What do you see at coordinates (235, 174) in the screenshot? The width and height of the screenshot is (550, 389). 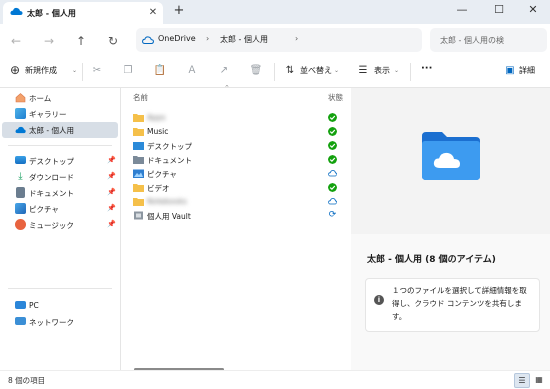 I see `list-item: ピクチャ` at bounding box center [235, 174].